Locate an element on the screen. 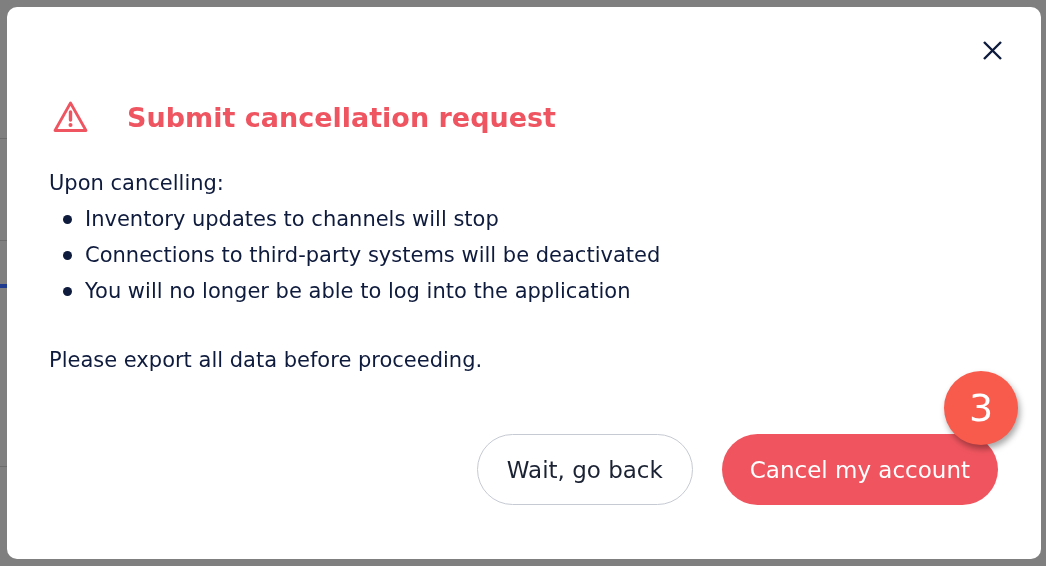  dialog-title: Submit cancellation request is located at coordinates (341, 117).